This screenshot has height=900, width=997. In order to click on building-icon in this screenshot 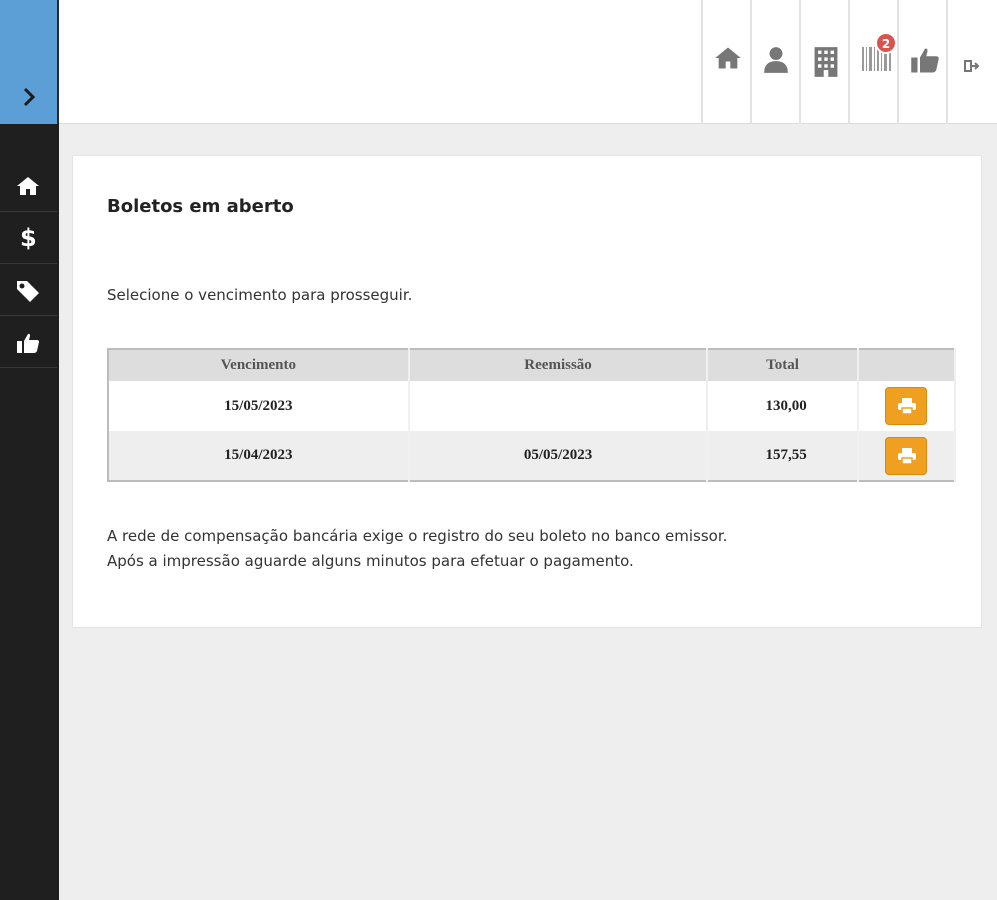, I will do `click(826, 62)`.